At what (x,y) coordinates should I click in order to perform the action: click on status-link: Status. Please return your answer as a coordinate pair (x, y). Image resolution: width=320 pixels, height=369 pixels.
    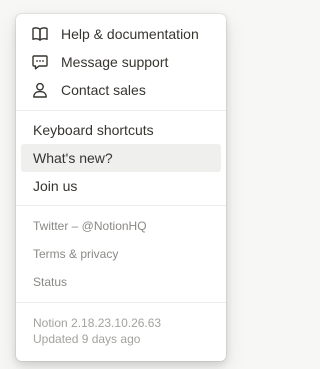
    Looking at the image, I should click on (121, 282).